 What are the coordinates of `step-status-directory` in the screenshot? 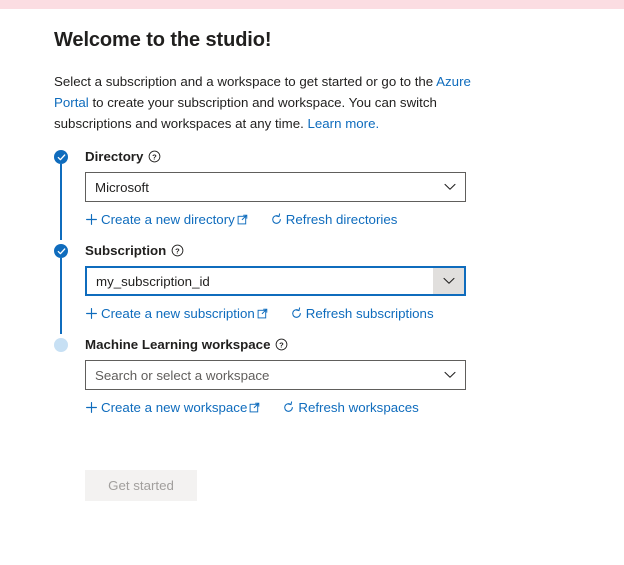 It's located at (61, 157).